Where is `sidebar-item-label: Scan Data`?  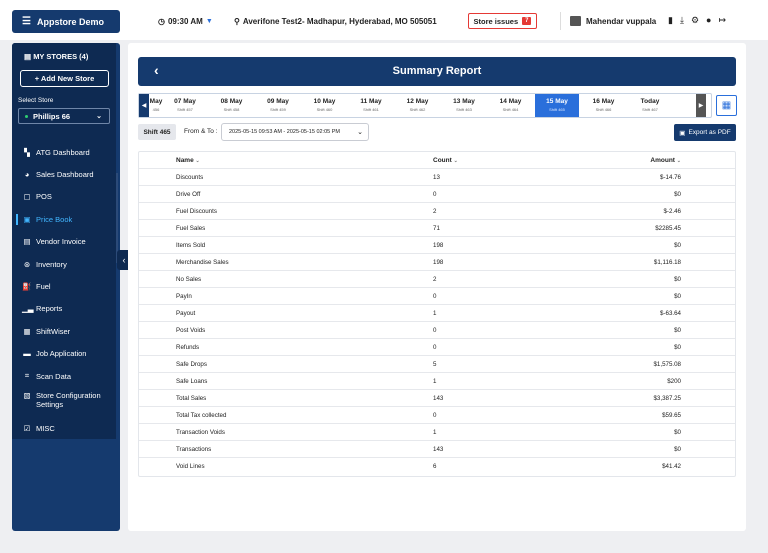
sidebar-item-label: Scan Data is located at coordinates (54, 376).